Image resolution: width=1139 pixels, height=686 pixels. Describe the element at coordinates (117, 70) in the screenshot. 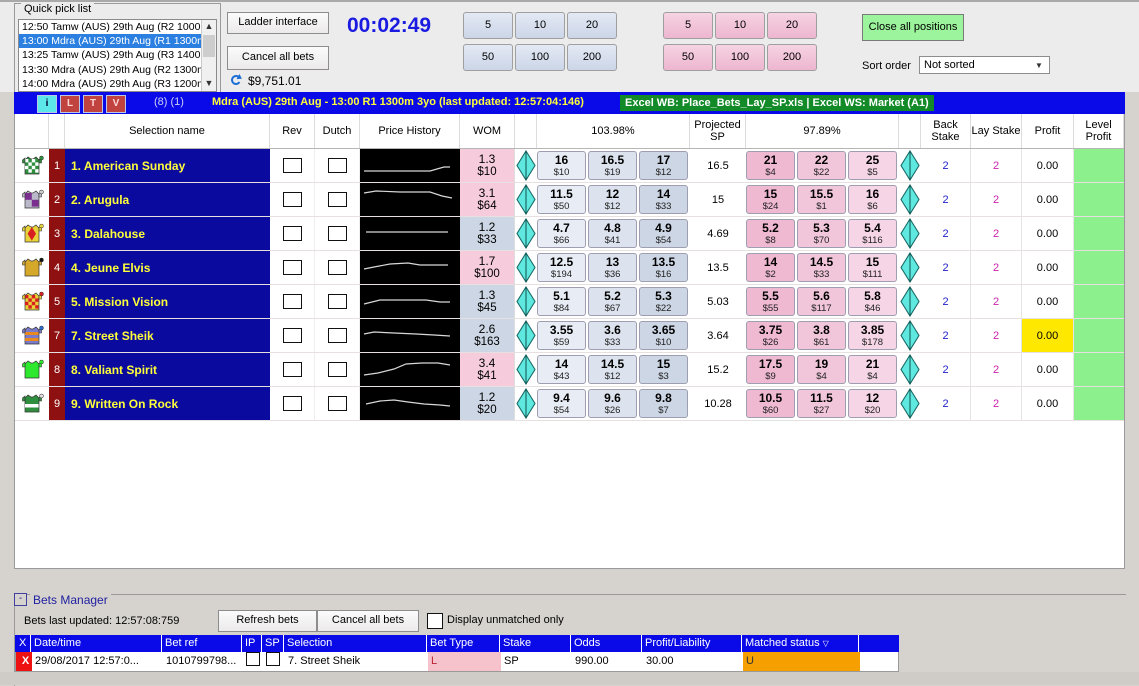

I see `quick-pick-item: 13:30 Mdra (AUS) 29th Aug (R2 1300m Md` at that location.